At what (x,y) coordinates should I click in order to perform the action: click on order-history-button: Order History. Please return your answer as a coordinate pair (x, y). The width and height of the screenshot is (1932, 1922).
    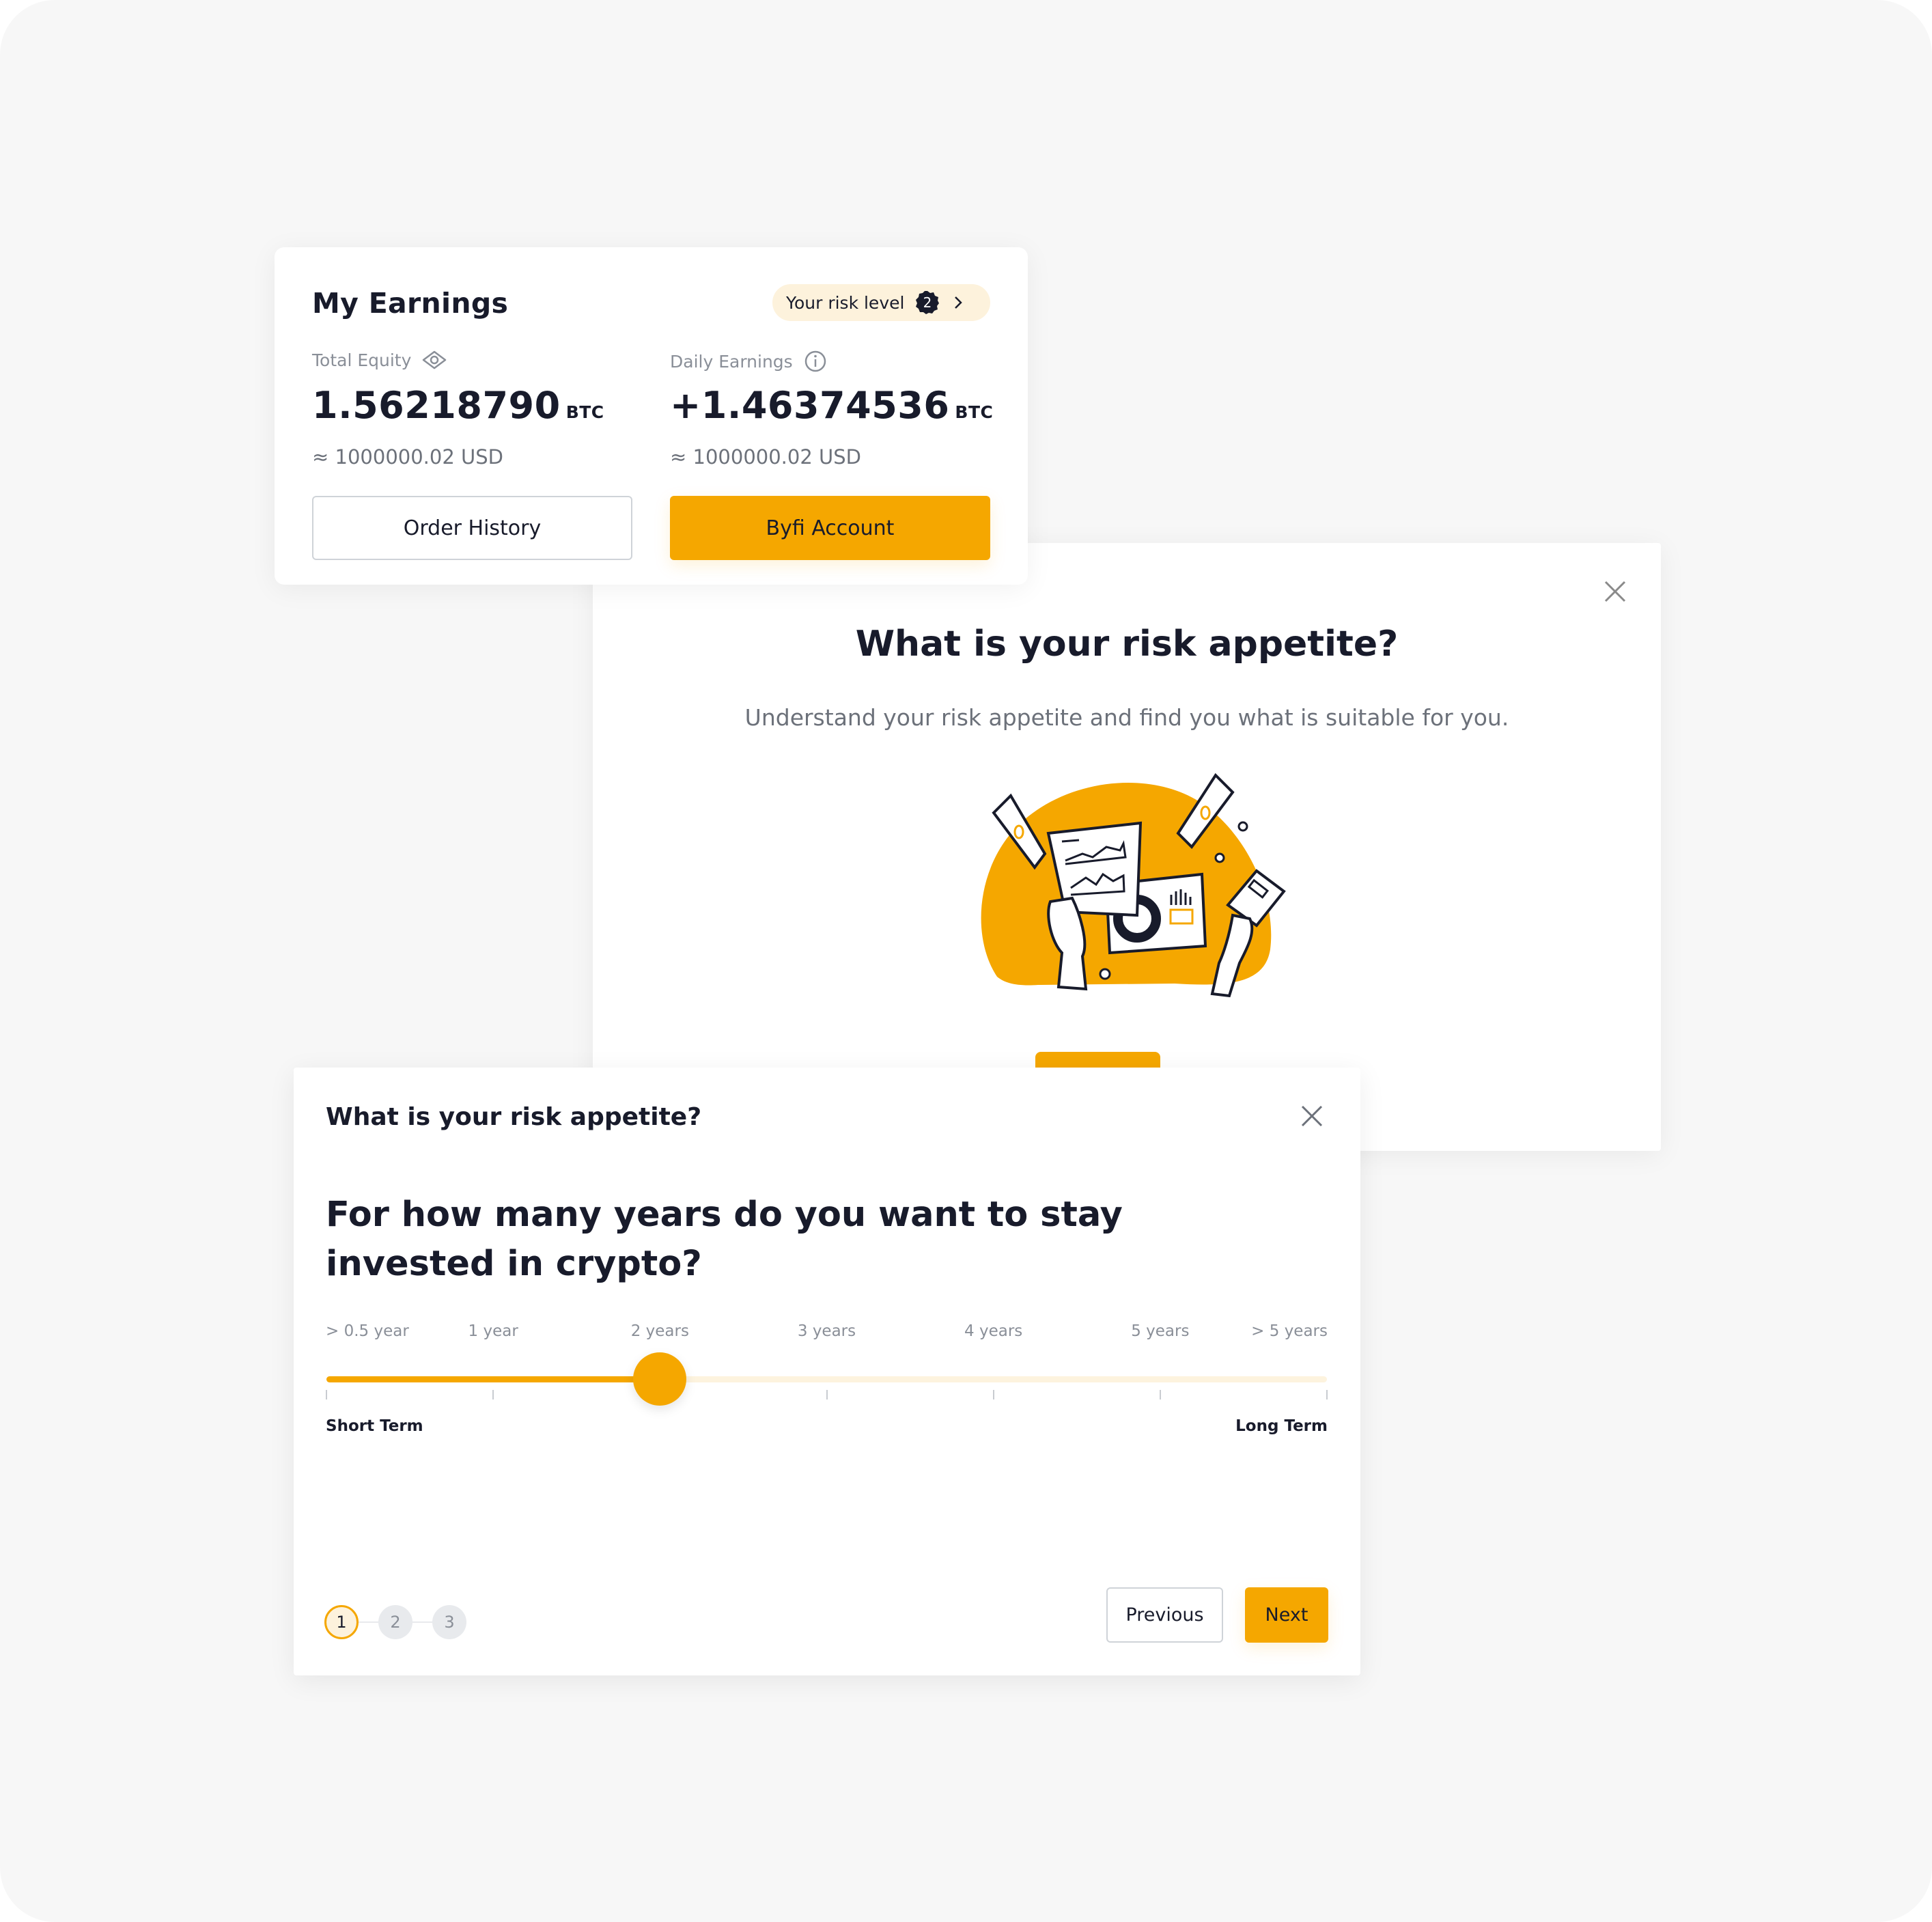
    Looking at the image, I should click on (472, 528).